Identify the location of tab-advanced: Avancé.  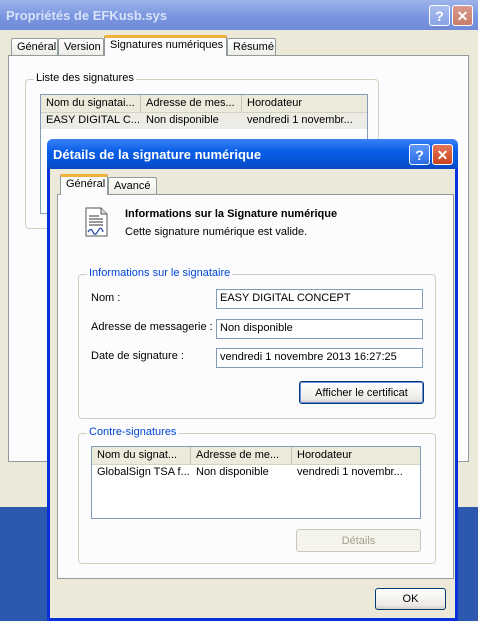
(132, 186).